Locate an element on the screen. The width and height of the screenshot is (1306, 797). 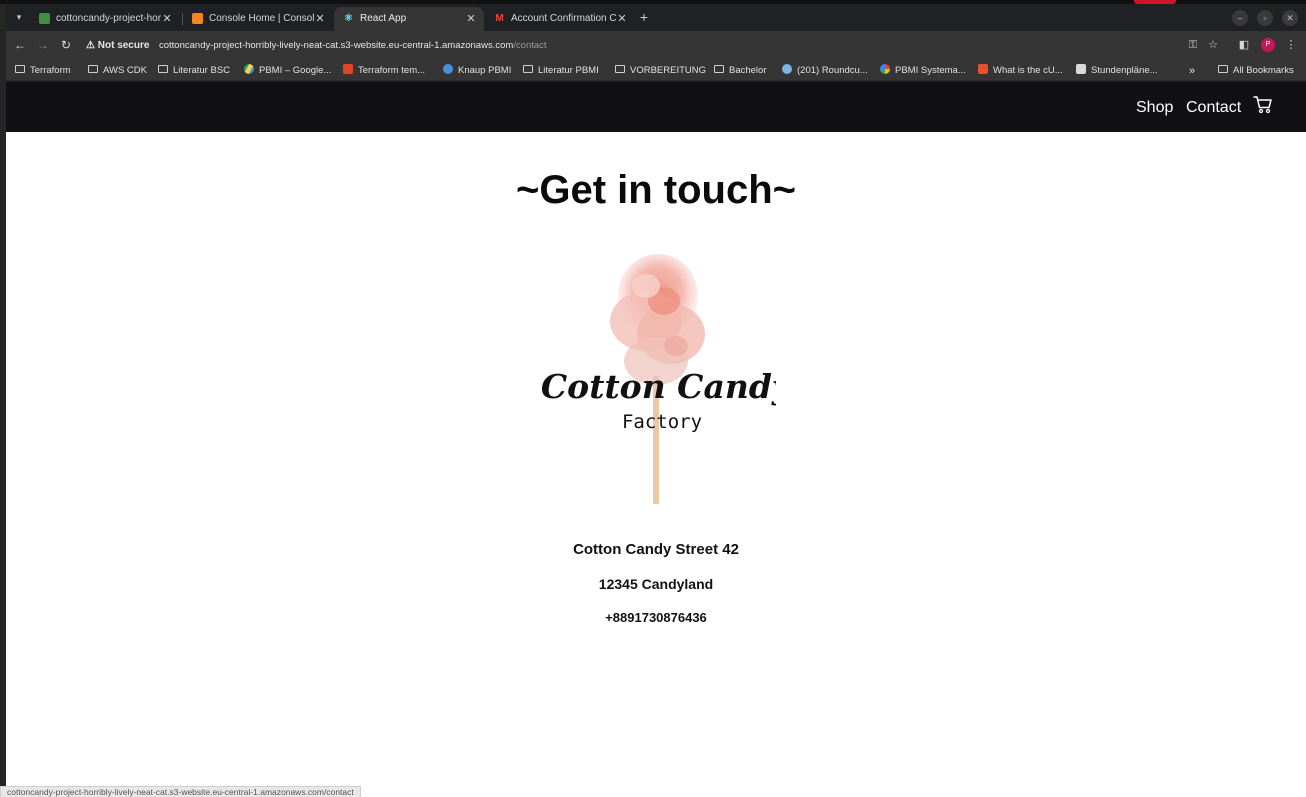
drive-icon is located at coordinates (249, 69).